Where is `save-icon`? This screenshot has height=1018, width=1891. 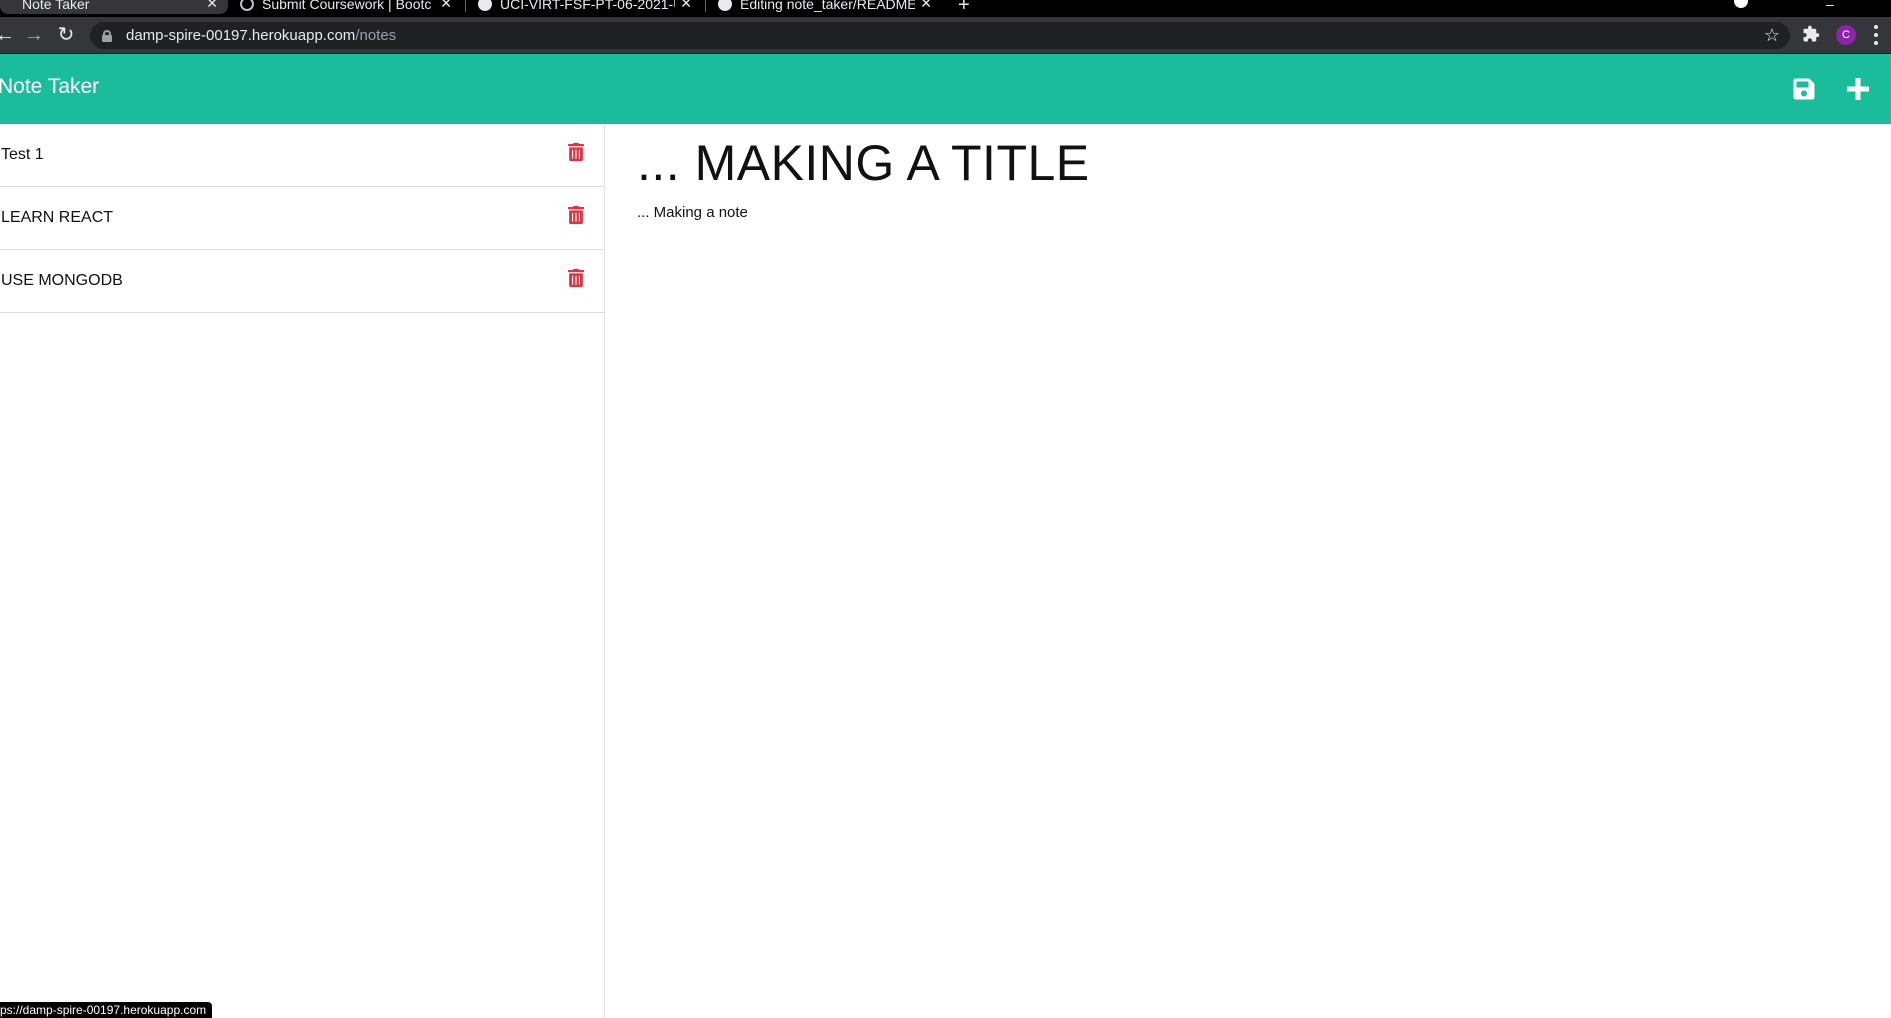 save-icon is located at coordinates (1804, 89).